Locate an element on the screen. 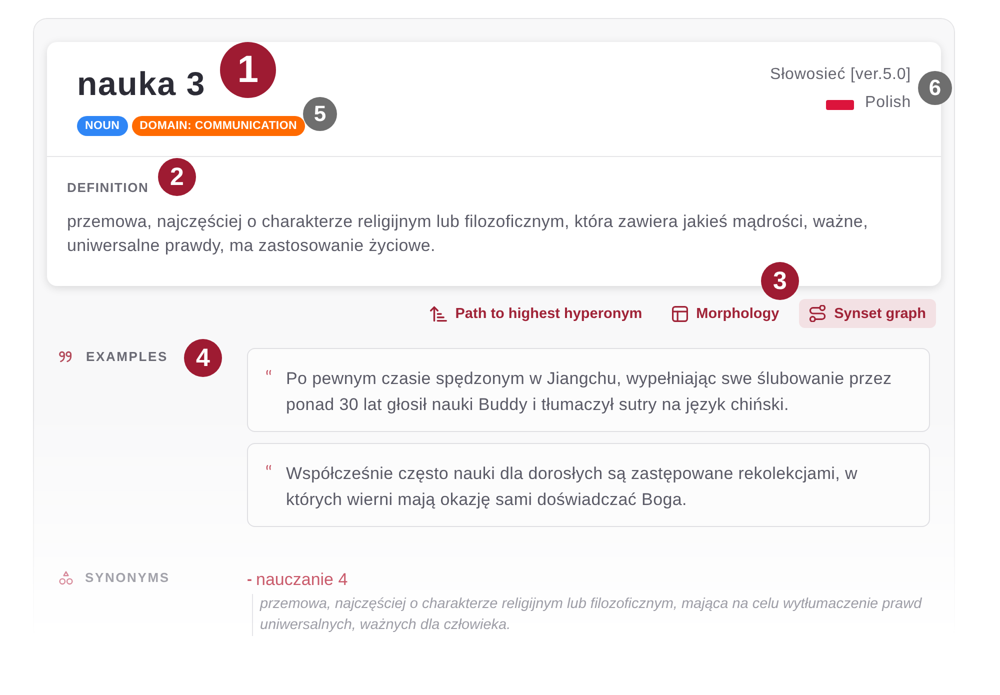 This screenshot has height=695, width=1000. definition-heading: DEFINITION is located at coordinates (108, 188).